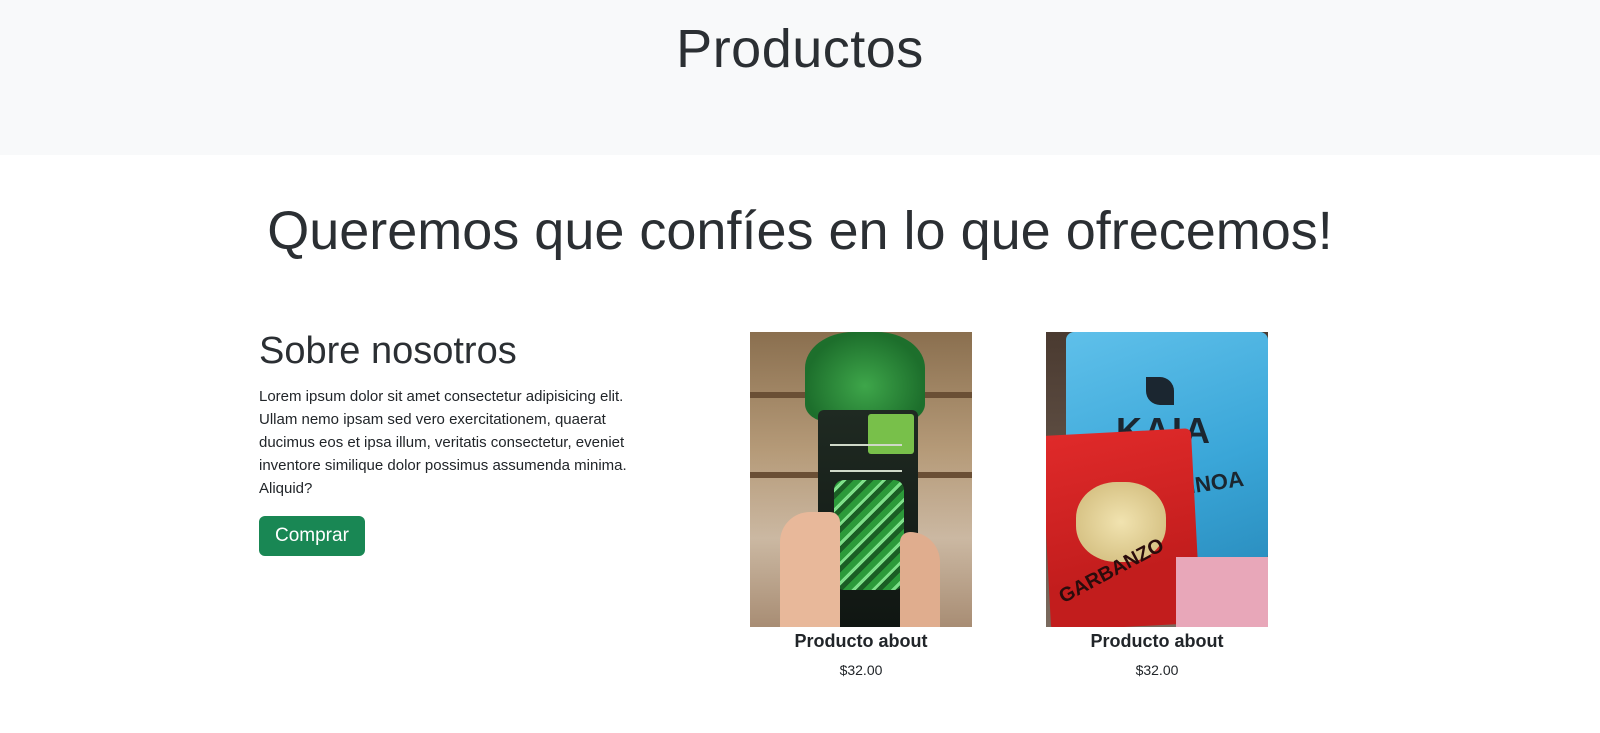  Describe the element at coordinates (1157, 479) in the screenshot. I see `product-image: KAIA QUINOA GARBANZO` at that location.